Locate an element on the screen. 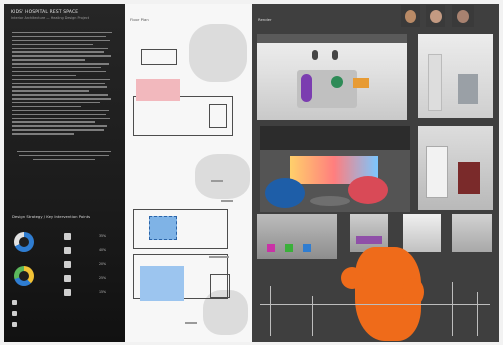 Image resolution: width=503 pixels, height=345 pixels. render-hall is located at coordinates (455, 76).